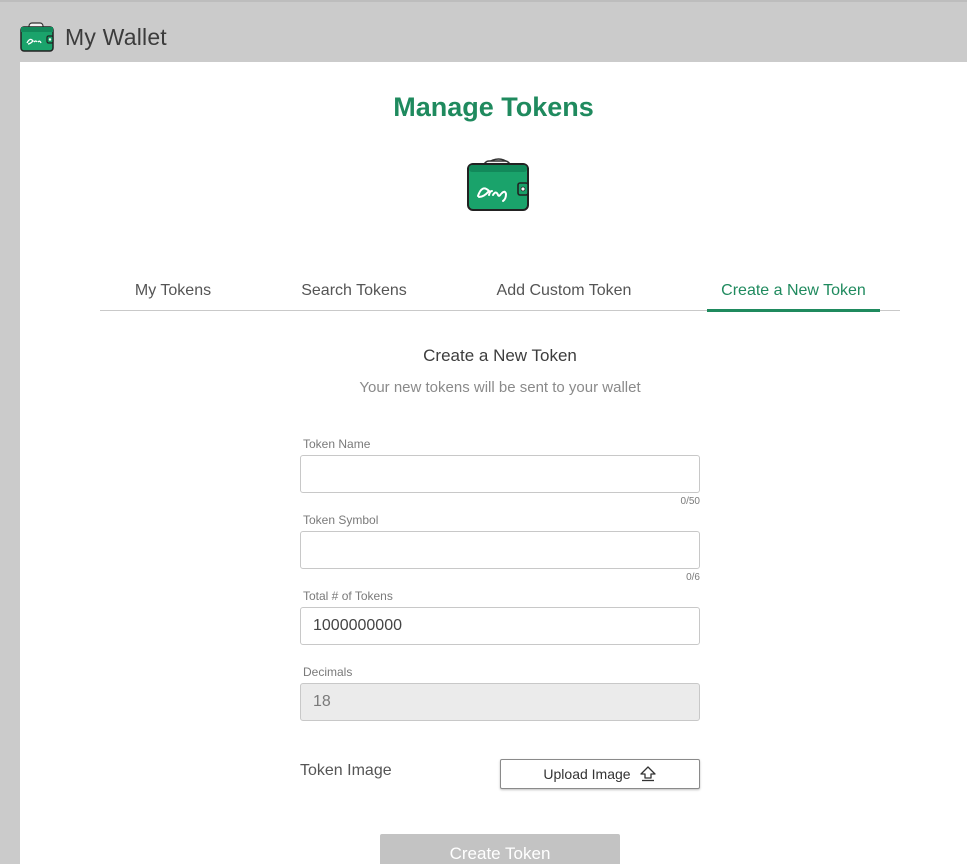  Describe the element at coordinates (793, 296) in the screenshot. I see `tab-create-new-token: Create a New Token` at that location.